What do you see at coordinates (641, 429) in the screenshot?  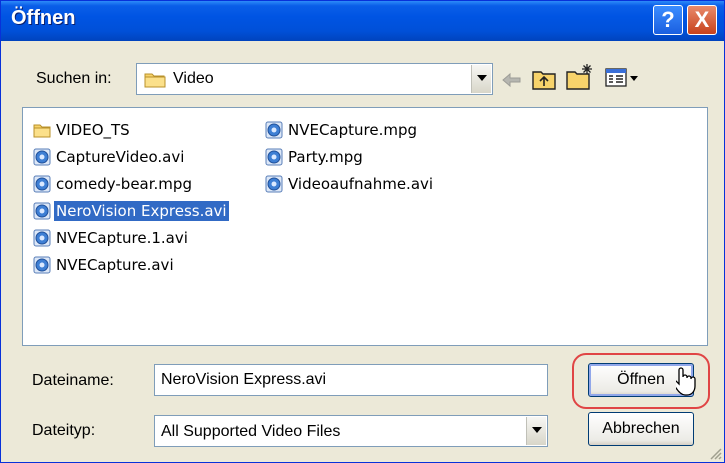 I see `cancel-button: Abbrechen` at bounding box center [641, 429].